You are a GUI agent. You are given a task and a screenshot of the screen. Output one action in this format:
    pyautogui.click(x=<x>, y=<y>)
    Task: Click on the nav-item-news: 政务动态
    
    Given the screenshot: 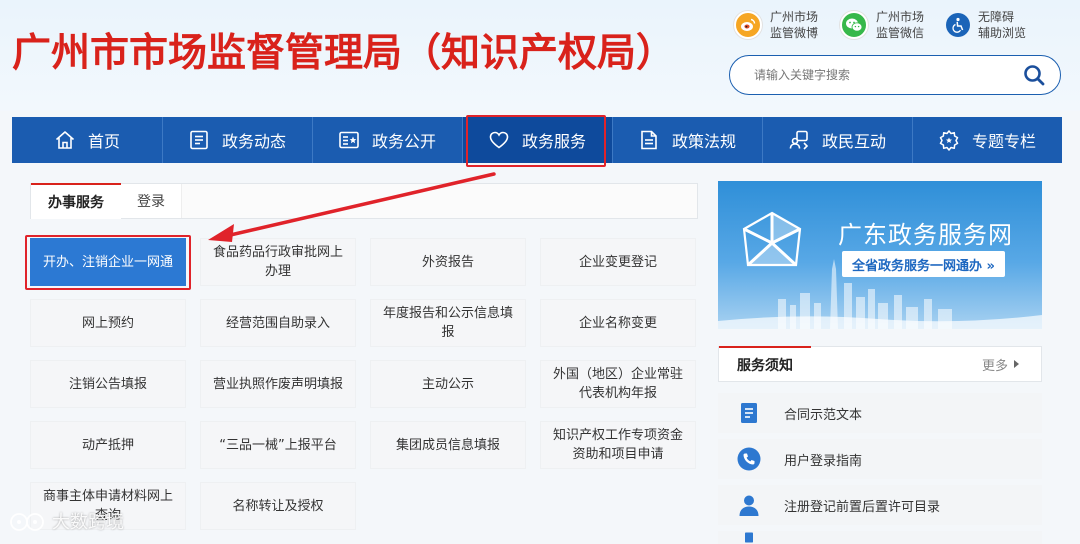 What is the action you would take?
    pyautogui.click(x=237, y=140)
    